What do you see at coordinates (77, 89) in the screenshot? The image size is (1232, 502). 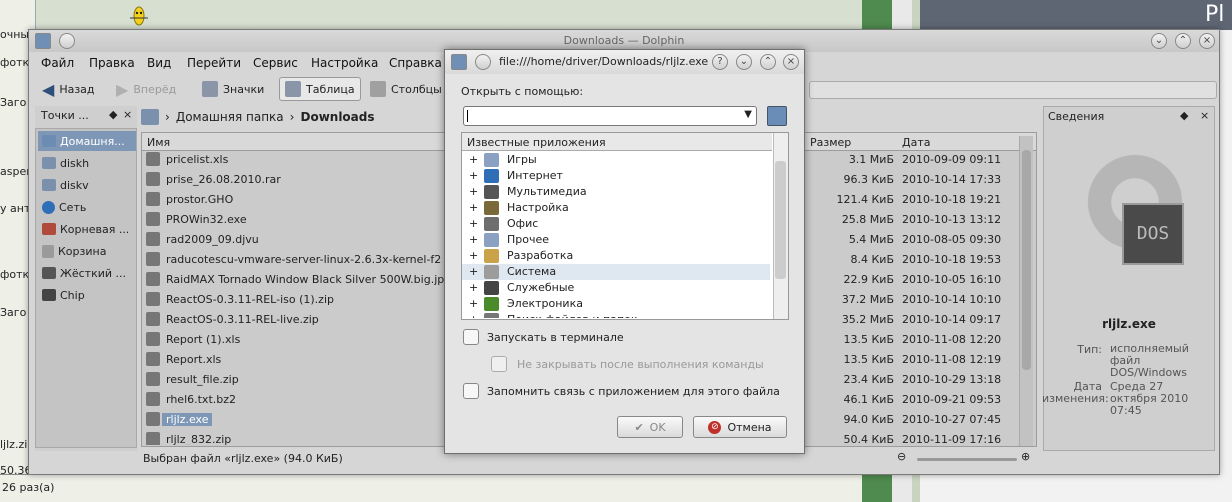 I see `back-label: Назад` at bounding box center [77, 89].